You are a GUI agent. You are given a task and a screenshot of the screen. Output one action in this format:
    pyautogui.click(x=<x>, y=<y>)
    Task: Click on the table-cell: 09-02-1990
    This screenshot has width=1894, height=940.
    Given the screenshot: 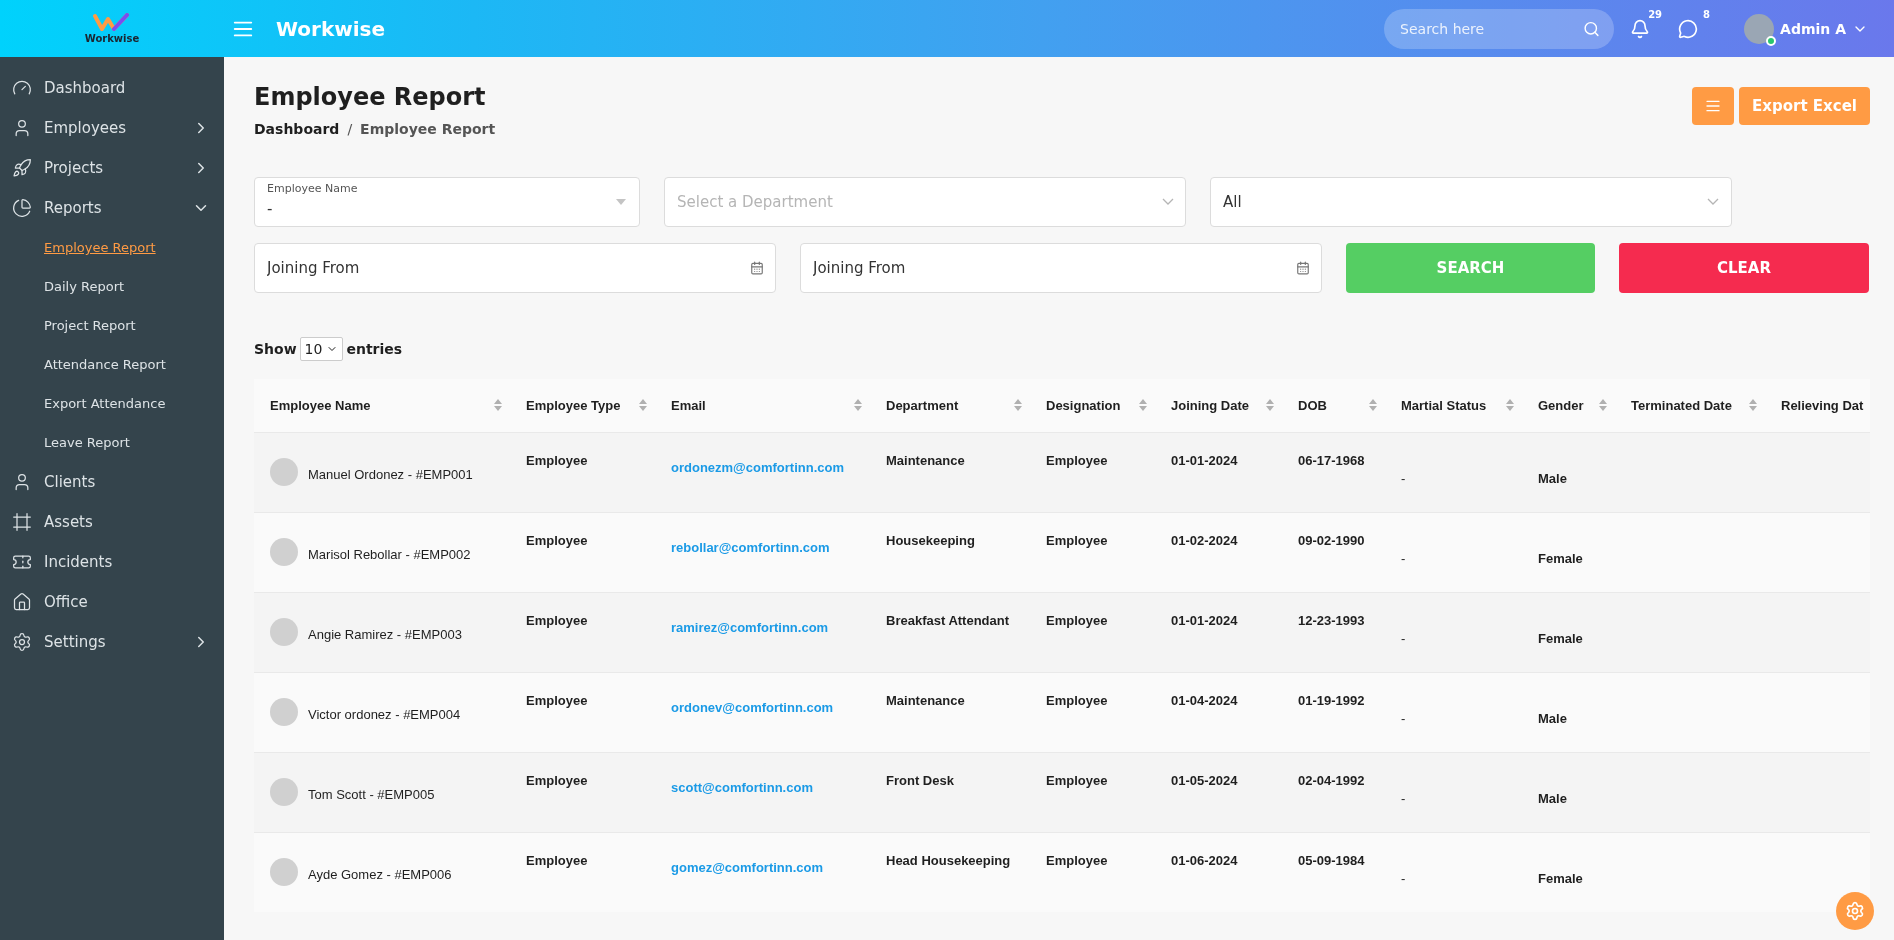 What is the action you would take?
    pyautogui.click(x=1333, y=552)
    